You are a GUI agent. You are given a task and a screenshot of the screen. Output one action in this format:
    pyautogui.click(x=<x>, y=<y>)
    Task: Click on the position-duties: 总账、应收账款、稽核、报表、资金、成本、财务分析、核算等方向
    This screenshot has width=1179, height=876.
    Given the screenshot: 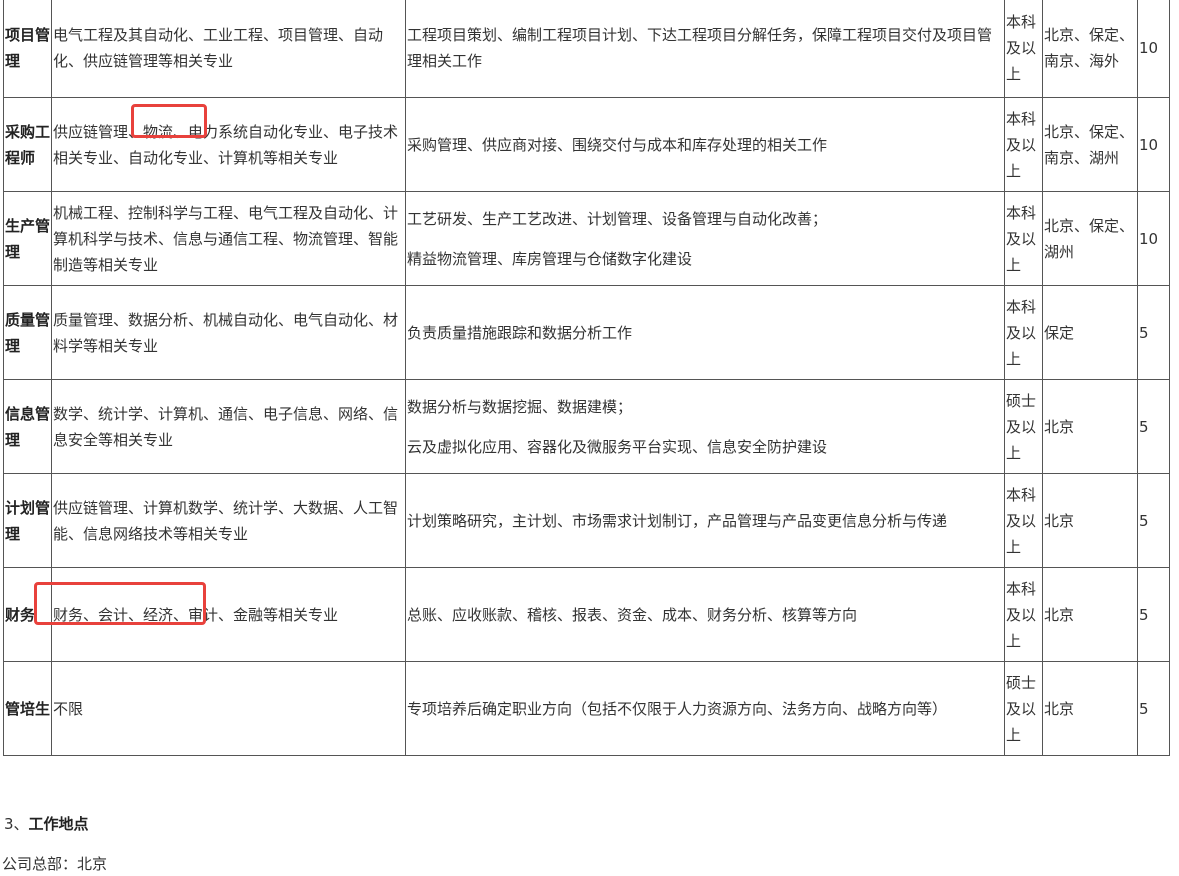 What is the action you would take?
    pyautogui.click(x=705, y=614)
    